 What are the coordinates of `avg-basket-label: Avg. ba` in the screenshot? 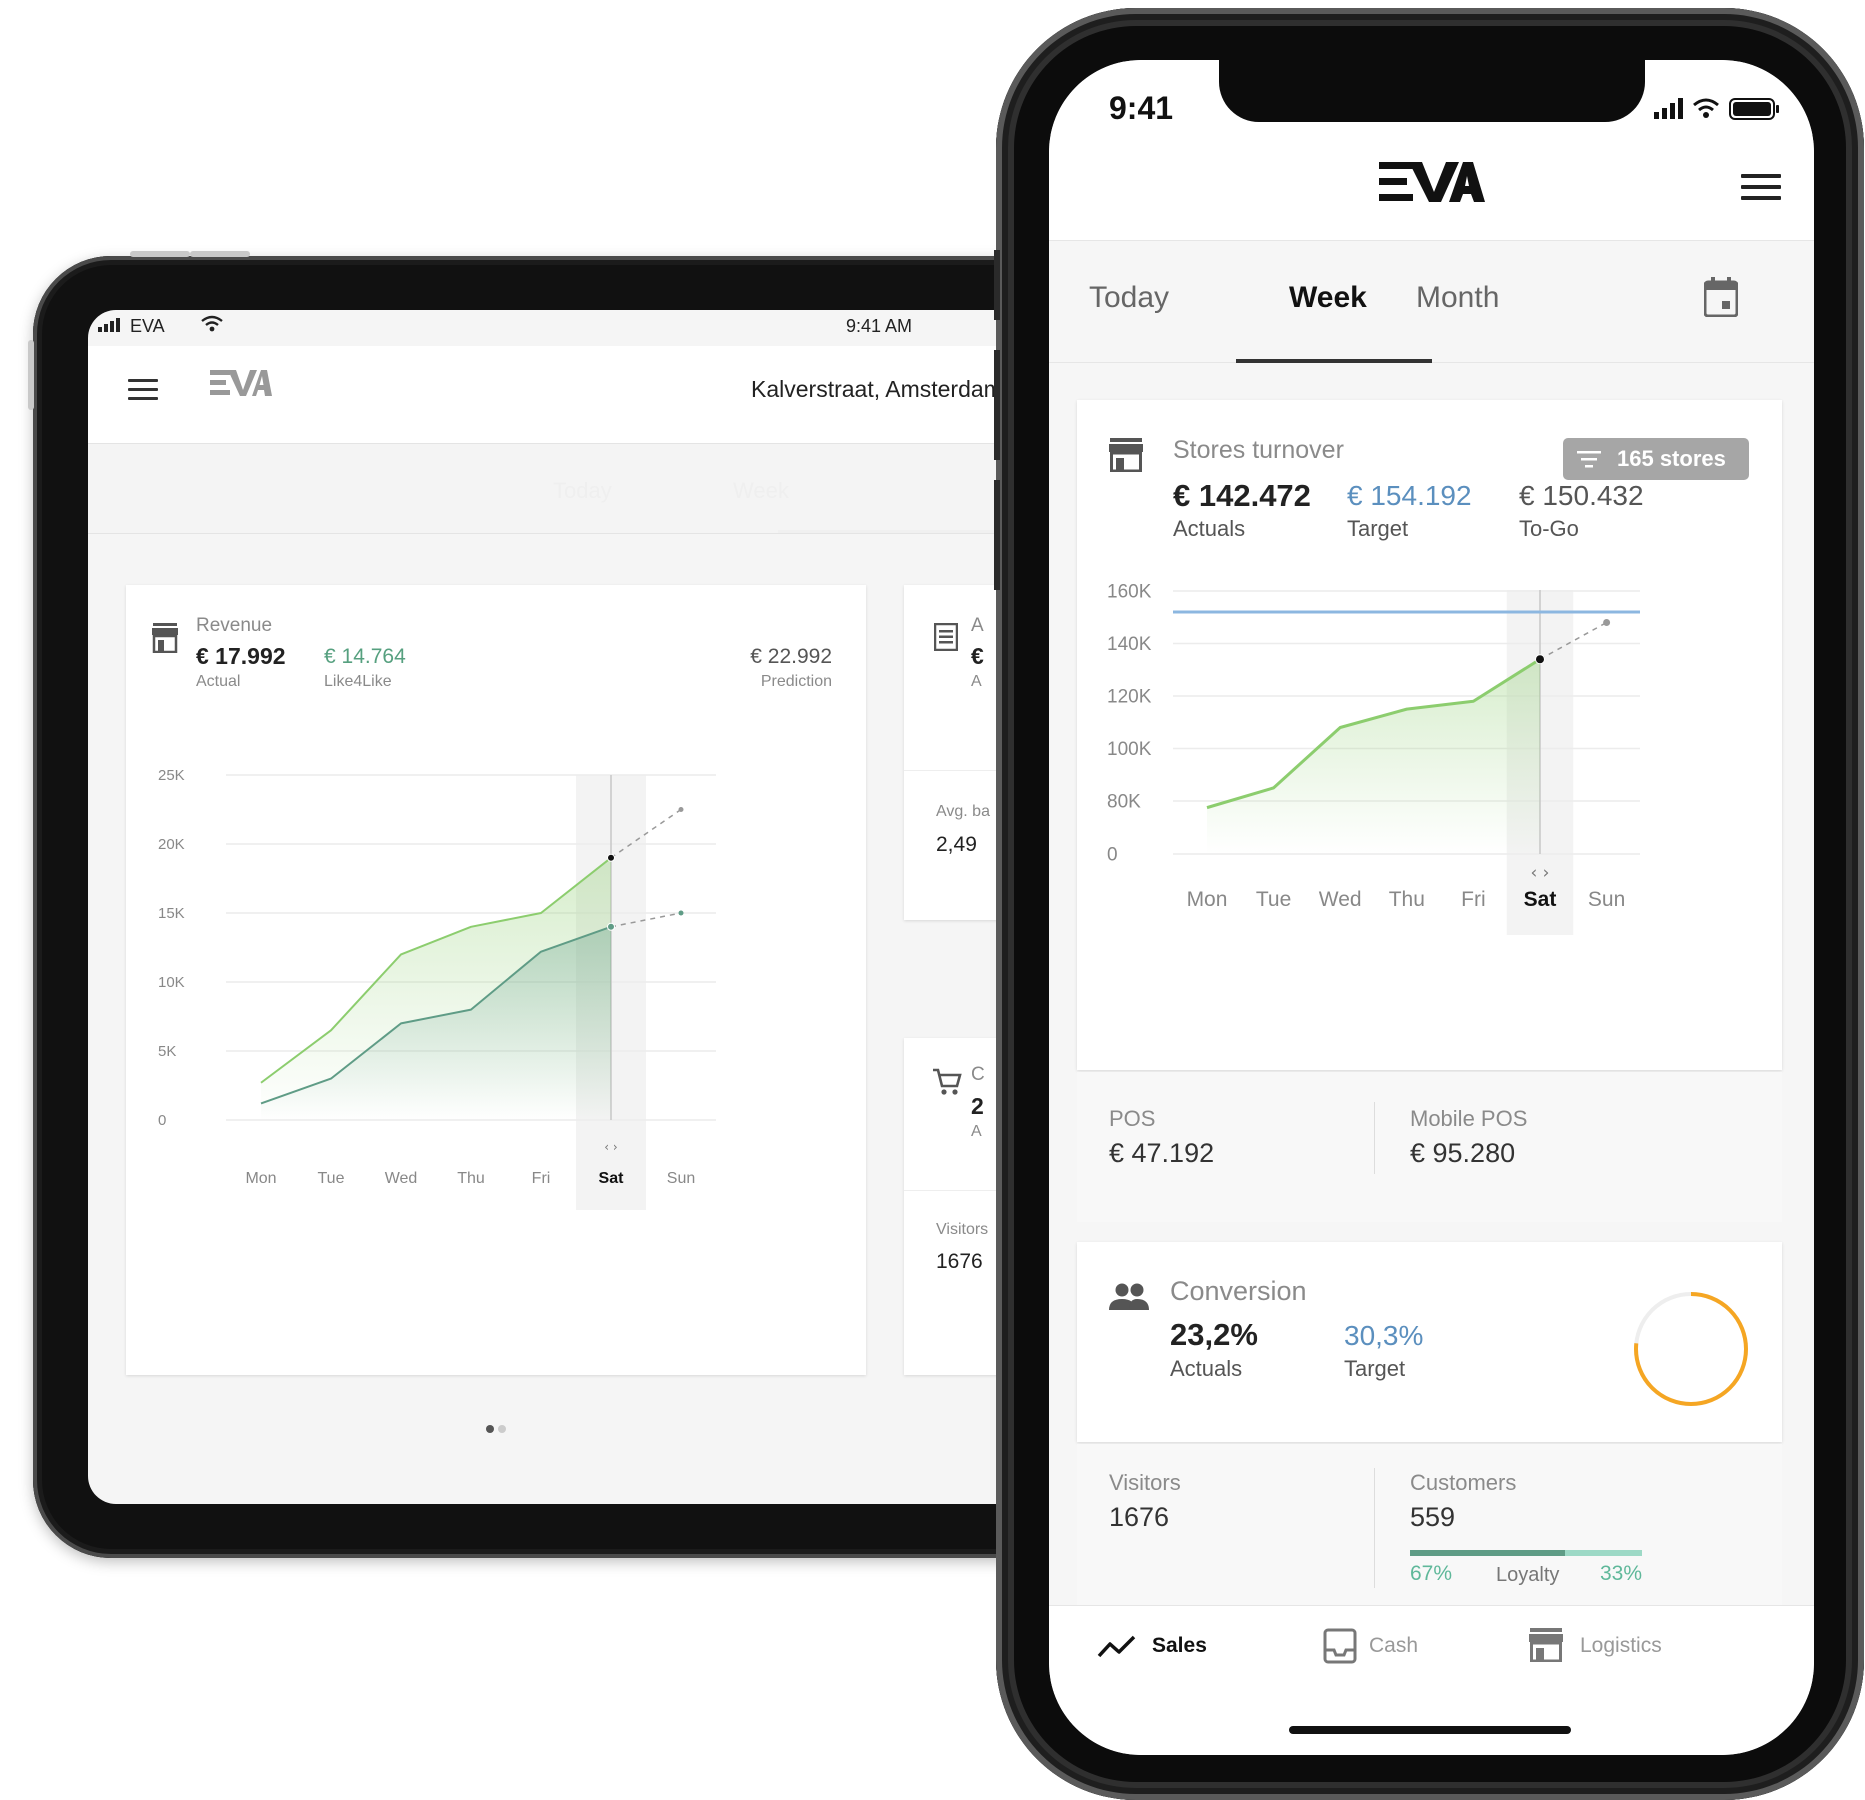 It's located at (963, 811).